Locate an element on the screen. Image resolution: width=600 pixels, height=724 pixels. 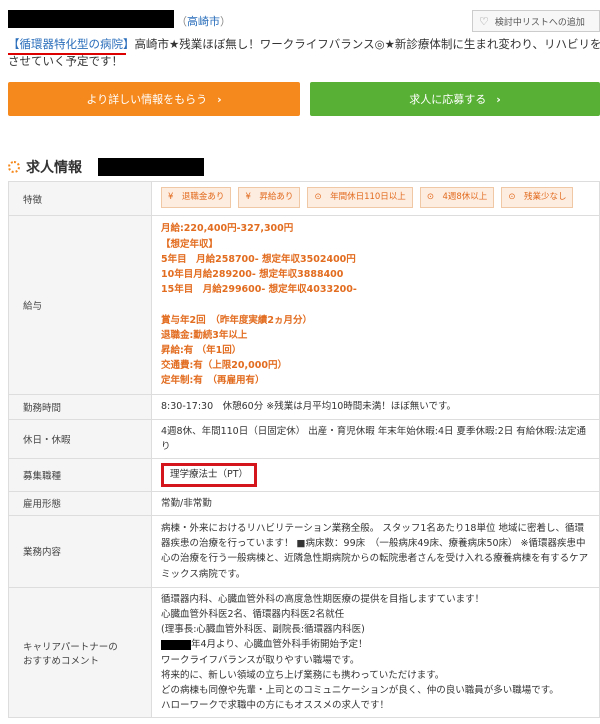
comment-line: 心臓血管外科医2名、循環器内科医2名就任 is located at coordinates (253, 615).